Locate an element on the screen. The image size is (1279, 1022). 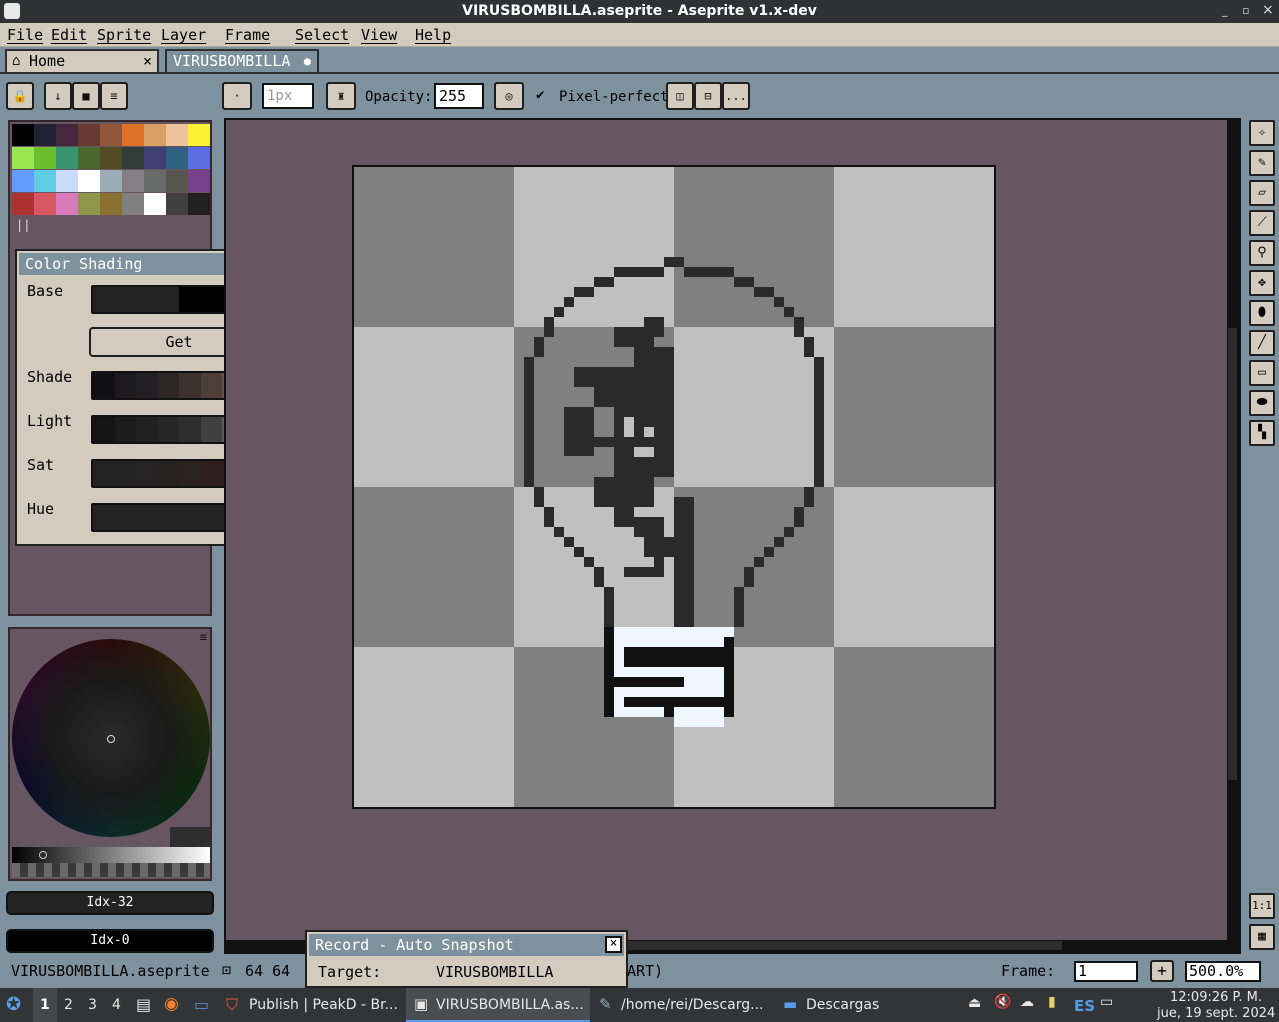
actual-size-button: 1:1 is located at coordinates (1262, 906).